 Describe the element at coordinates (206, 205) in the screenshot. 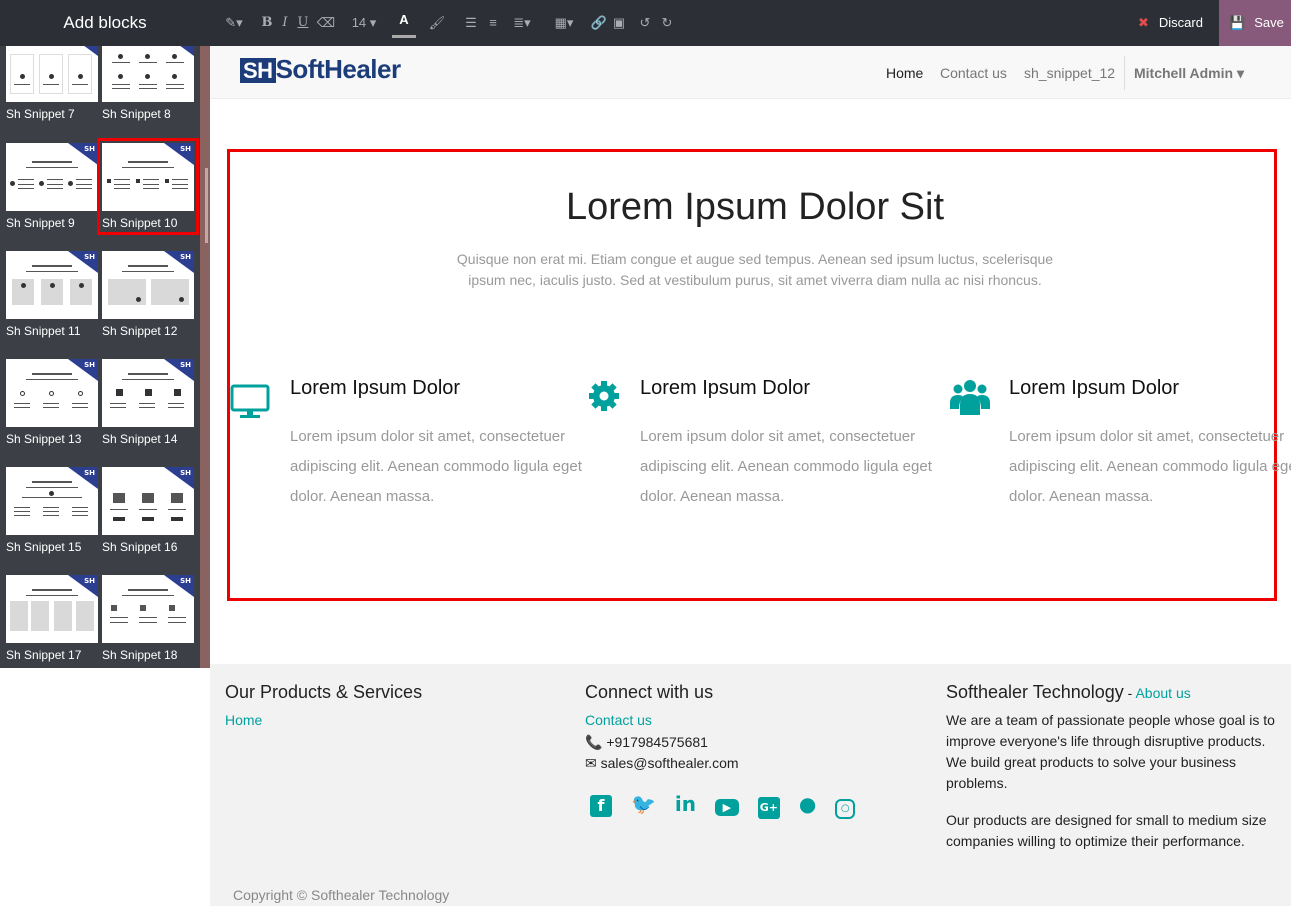

I see `scrollbar-thumb` at that location.